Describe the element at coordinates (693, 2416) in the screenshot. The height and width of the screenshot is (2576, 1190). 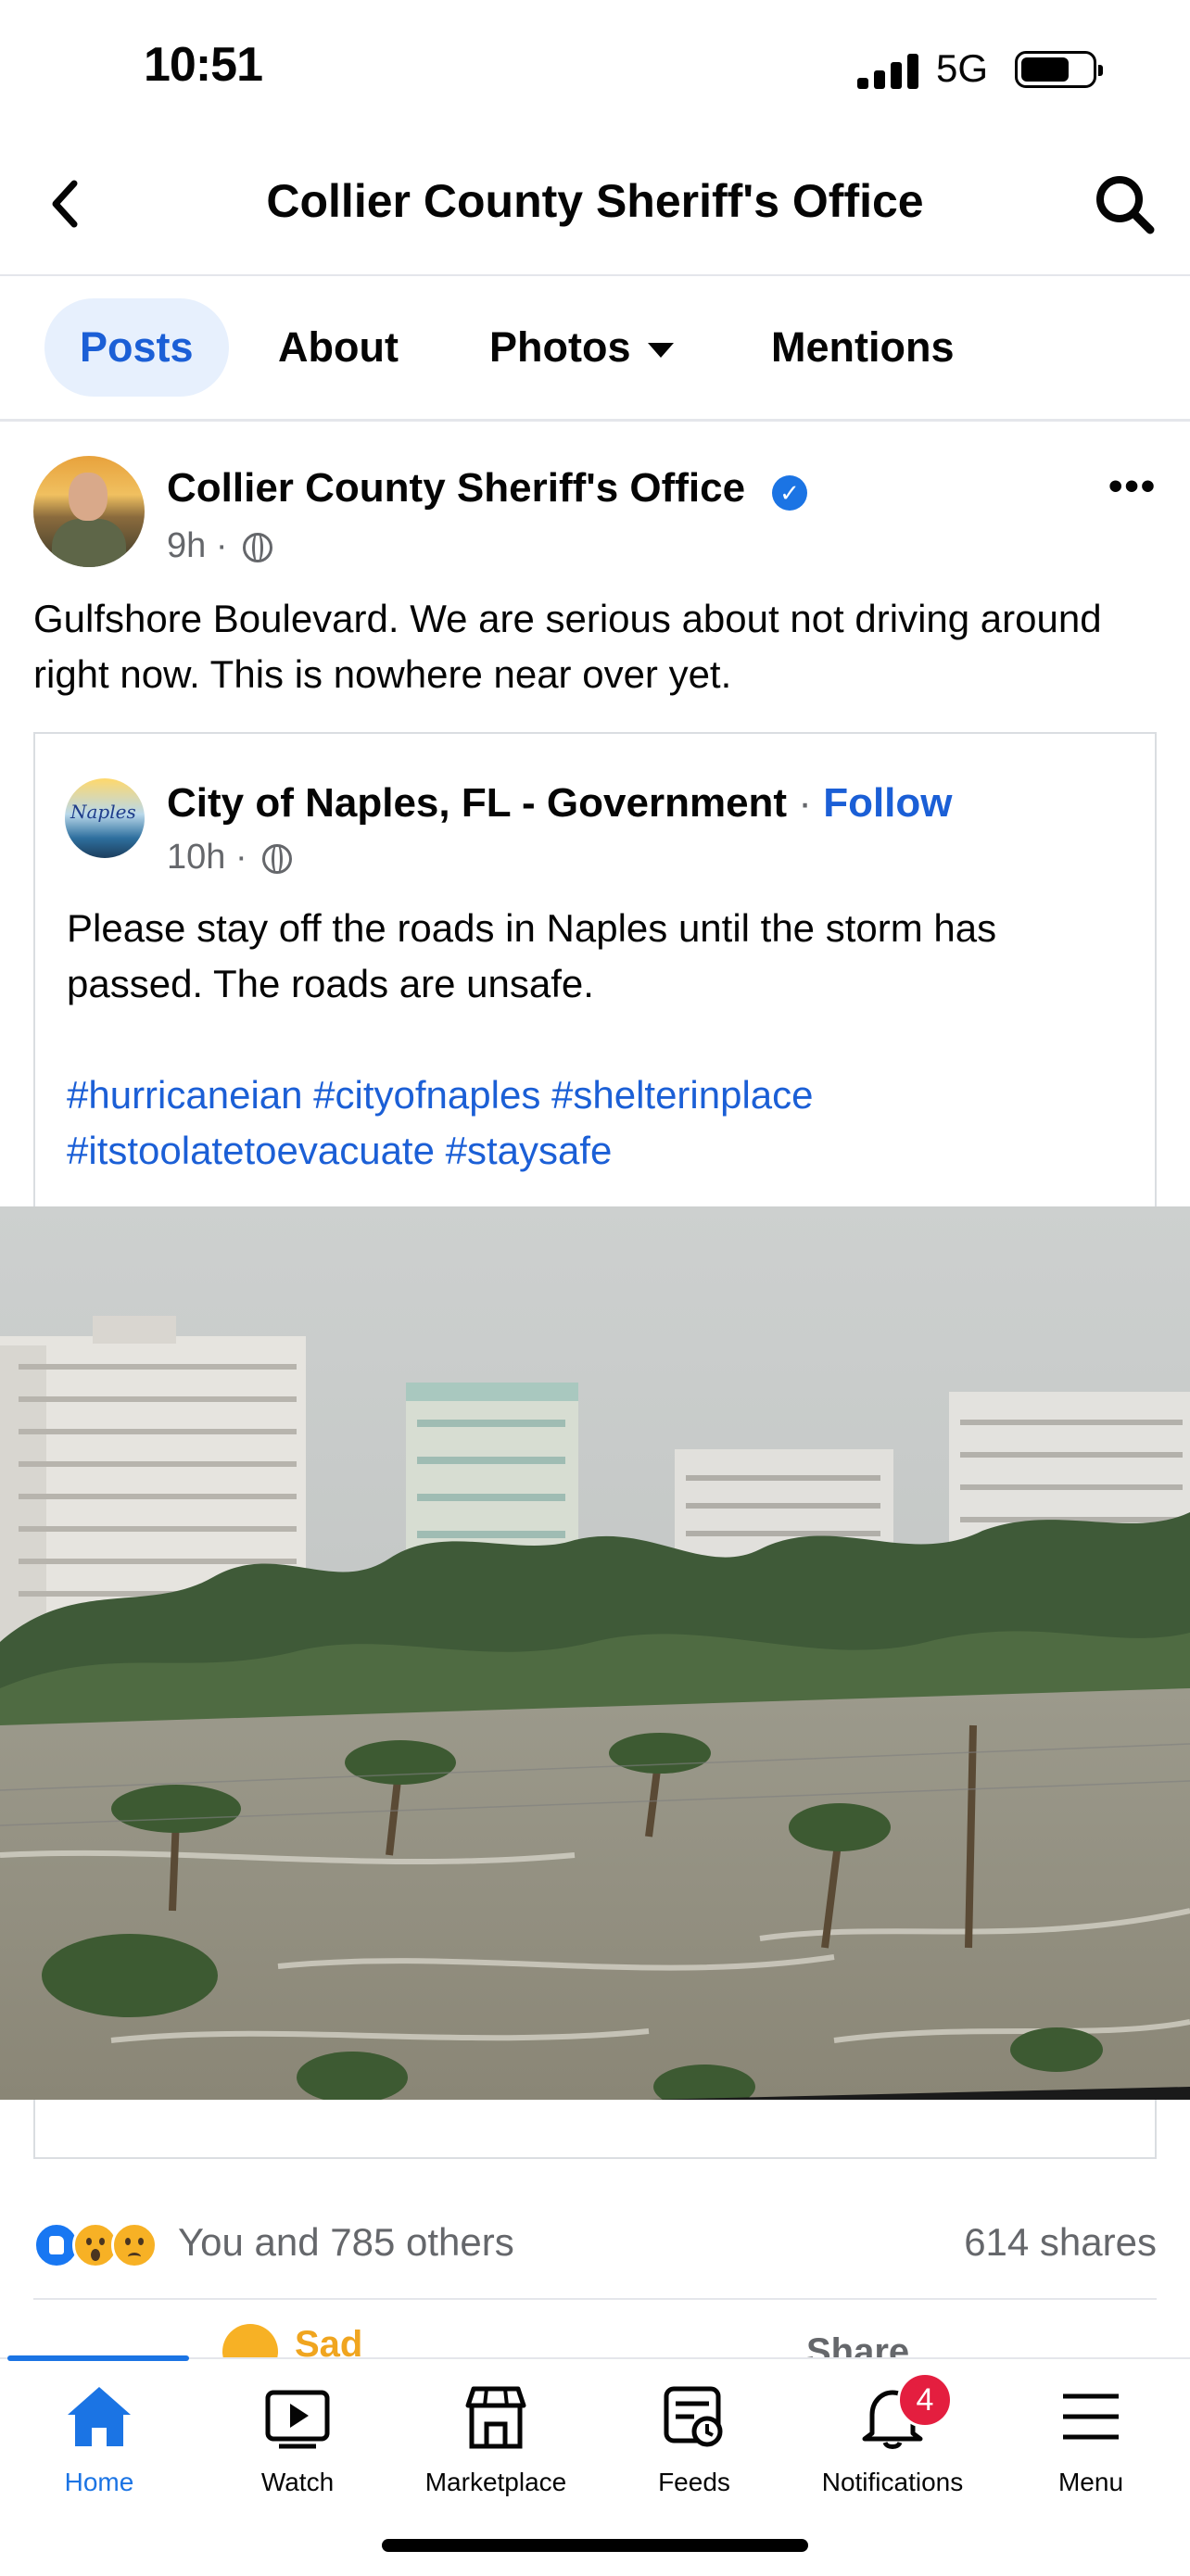
I see `feeds-icon` at that location.